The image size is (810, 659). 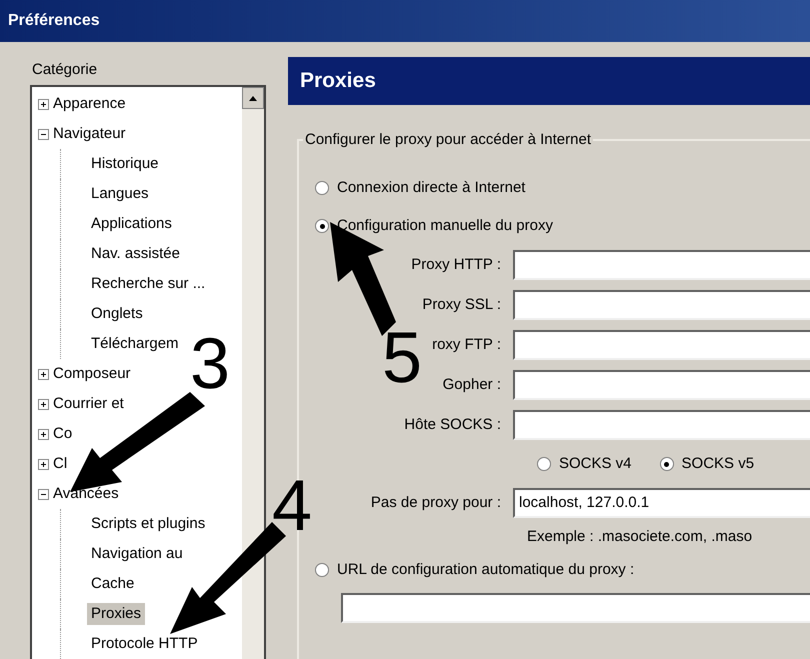 What do you see at coordinates (431, 188) in the screenshot?
I see `radio-label: Connexion directe à Internet` at bounding box center [431, 188].